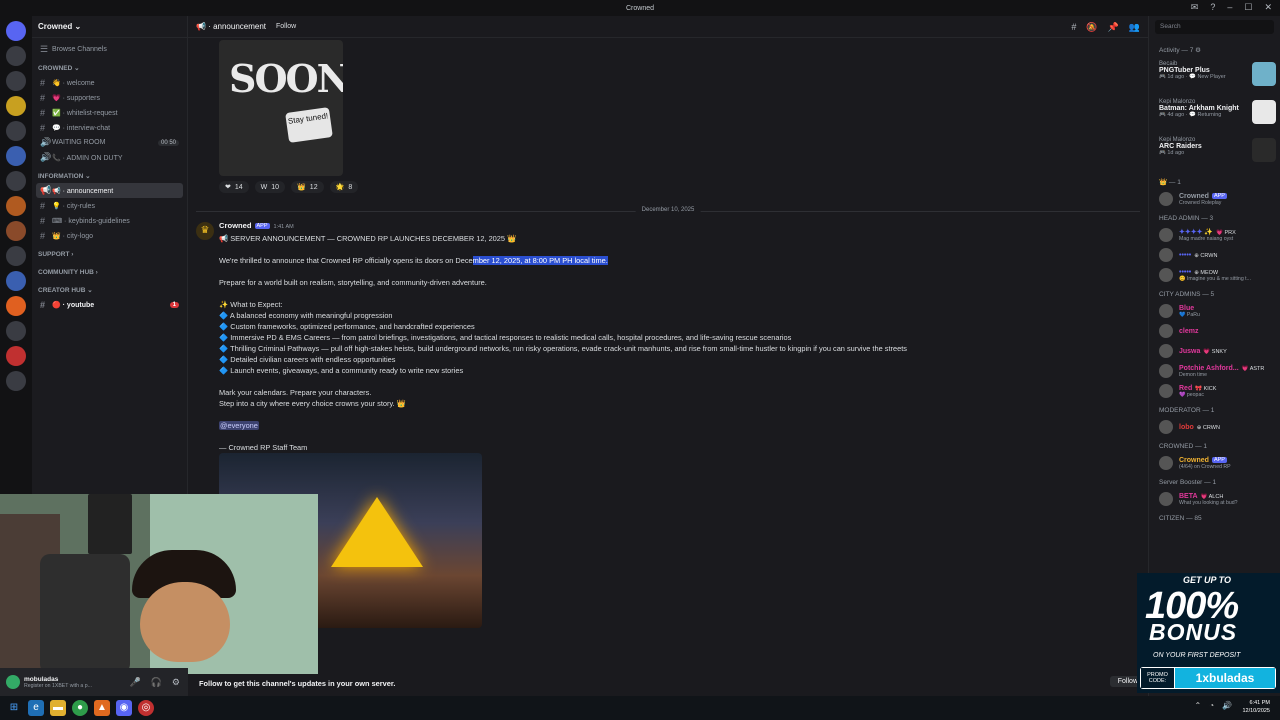 This screenshot has height=720, width=1280. Describe the element at coordinates (14, 708) in the screenshot. I see `windows-start-icon: ⊞` at that location.